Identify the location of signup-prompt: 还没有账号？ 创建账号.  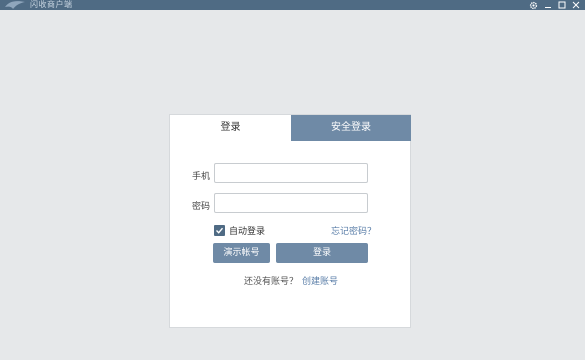
(291, 280).